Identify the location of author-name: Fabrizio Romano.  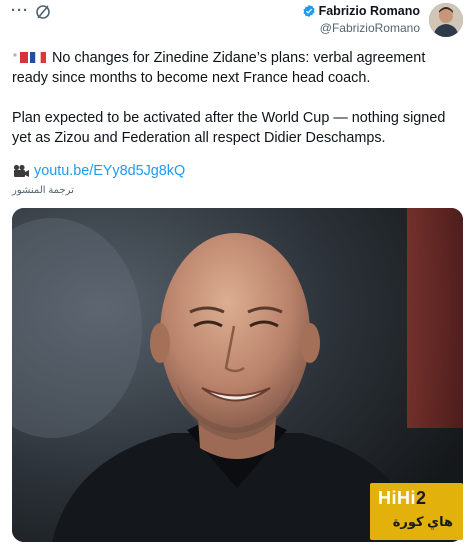
(369, 11).